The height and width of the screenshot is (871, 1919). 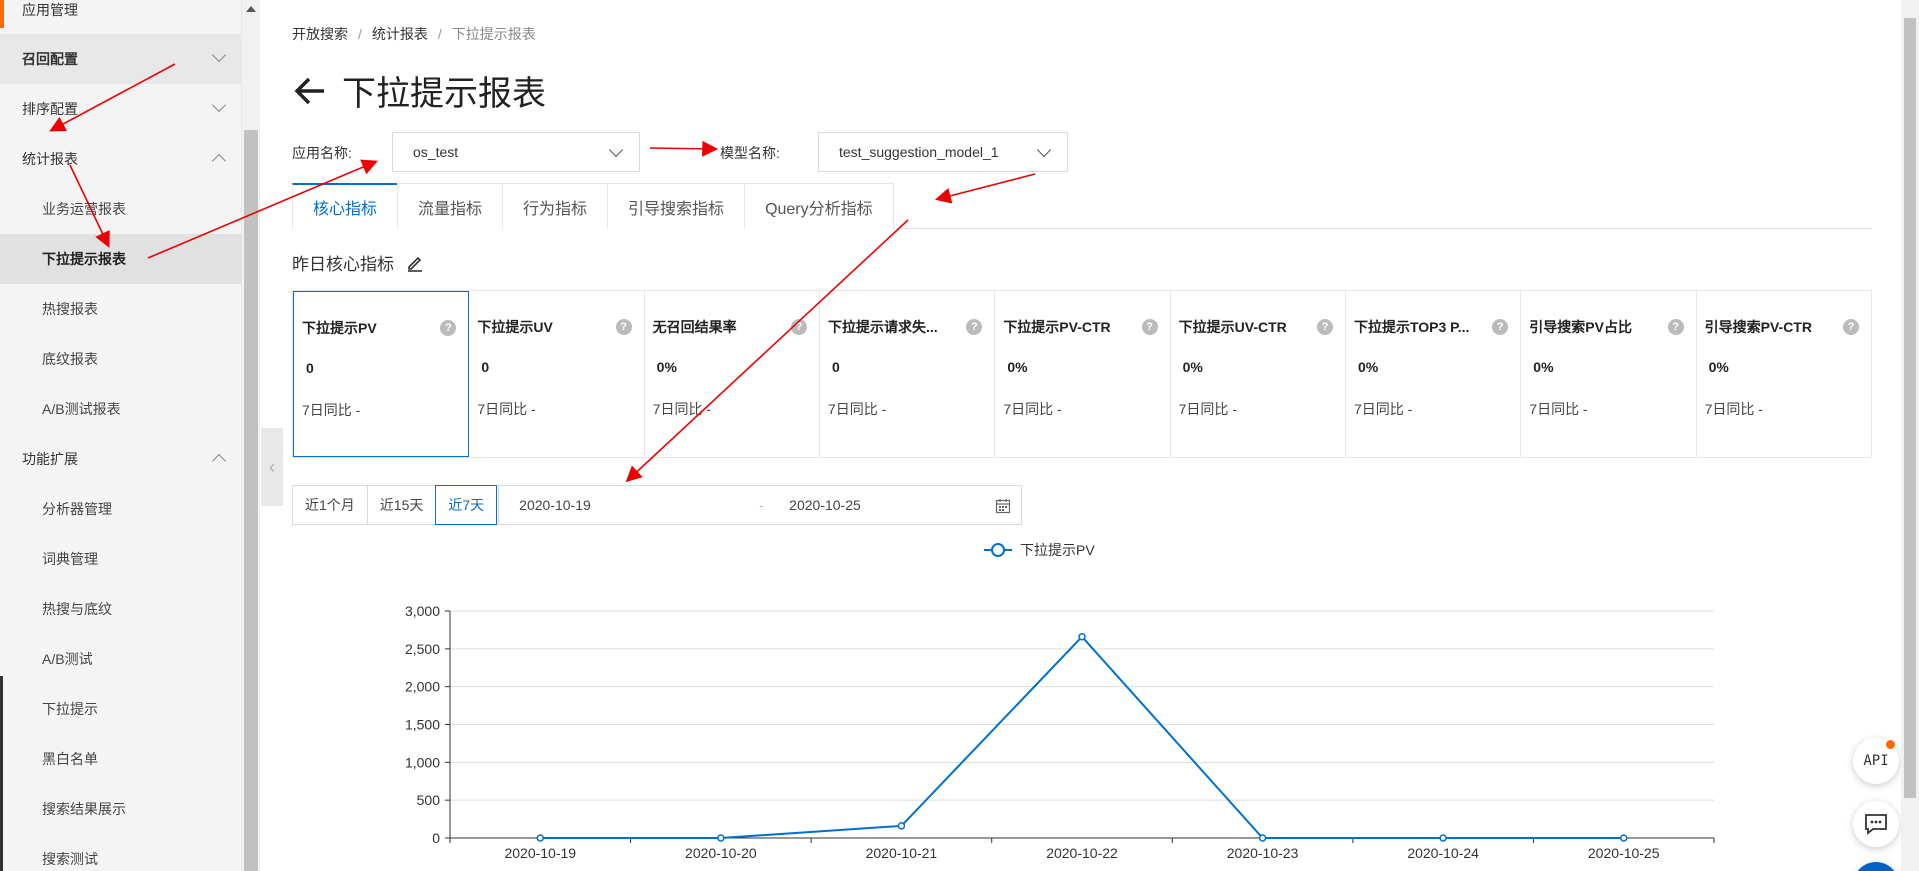 I want to click on page-scrollbar-thumb, so click(x=1910, y=408).